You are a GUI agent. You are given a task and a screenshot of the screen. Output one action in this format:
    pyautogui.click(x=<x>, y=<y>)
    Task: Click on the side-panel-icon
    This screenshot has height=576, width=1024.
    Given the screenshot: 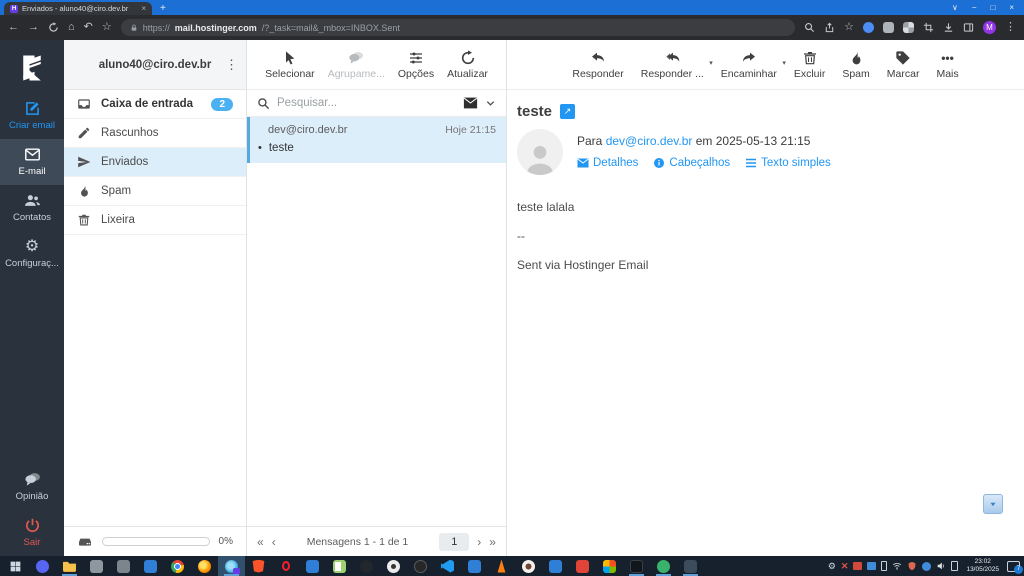 What is the action you would take?
    pyautogui.click(x=968, y=27)
    